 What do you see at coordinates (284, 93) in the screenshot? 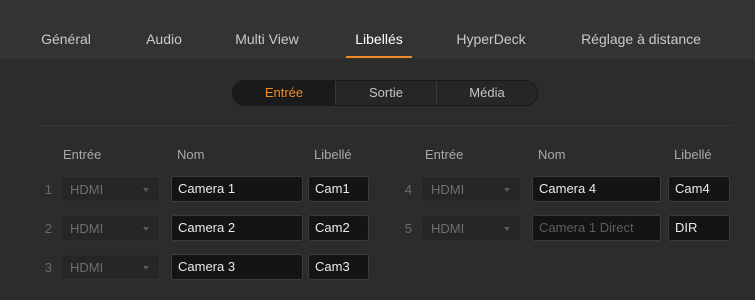
I see `segment-entree: Entrée` at bounding box center [284, 93].